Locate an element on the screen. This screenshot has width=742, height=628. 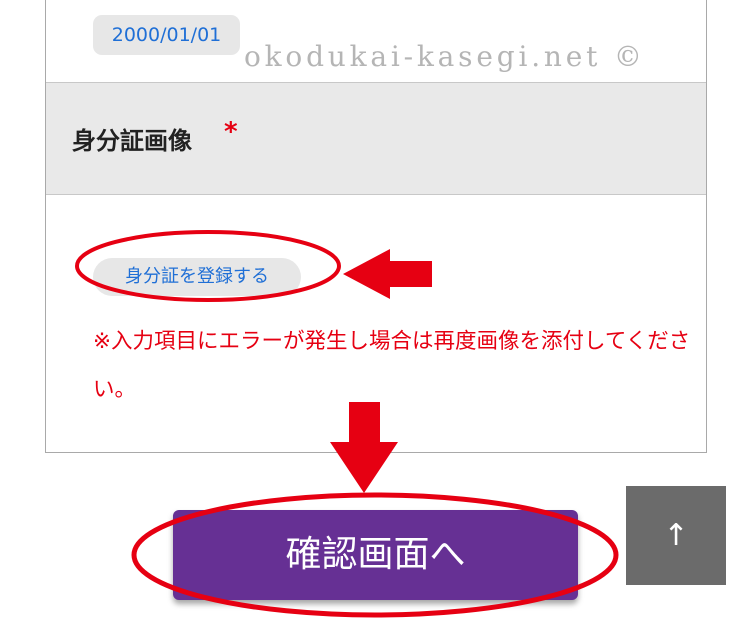
confirm-screen-button: 確認画面へ is located at coordinates (375, 555).